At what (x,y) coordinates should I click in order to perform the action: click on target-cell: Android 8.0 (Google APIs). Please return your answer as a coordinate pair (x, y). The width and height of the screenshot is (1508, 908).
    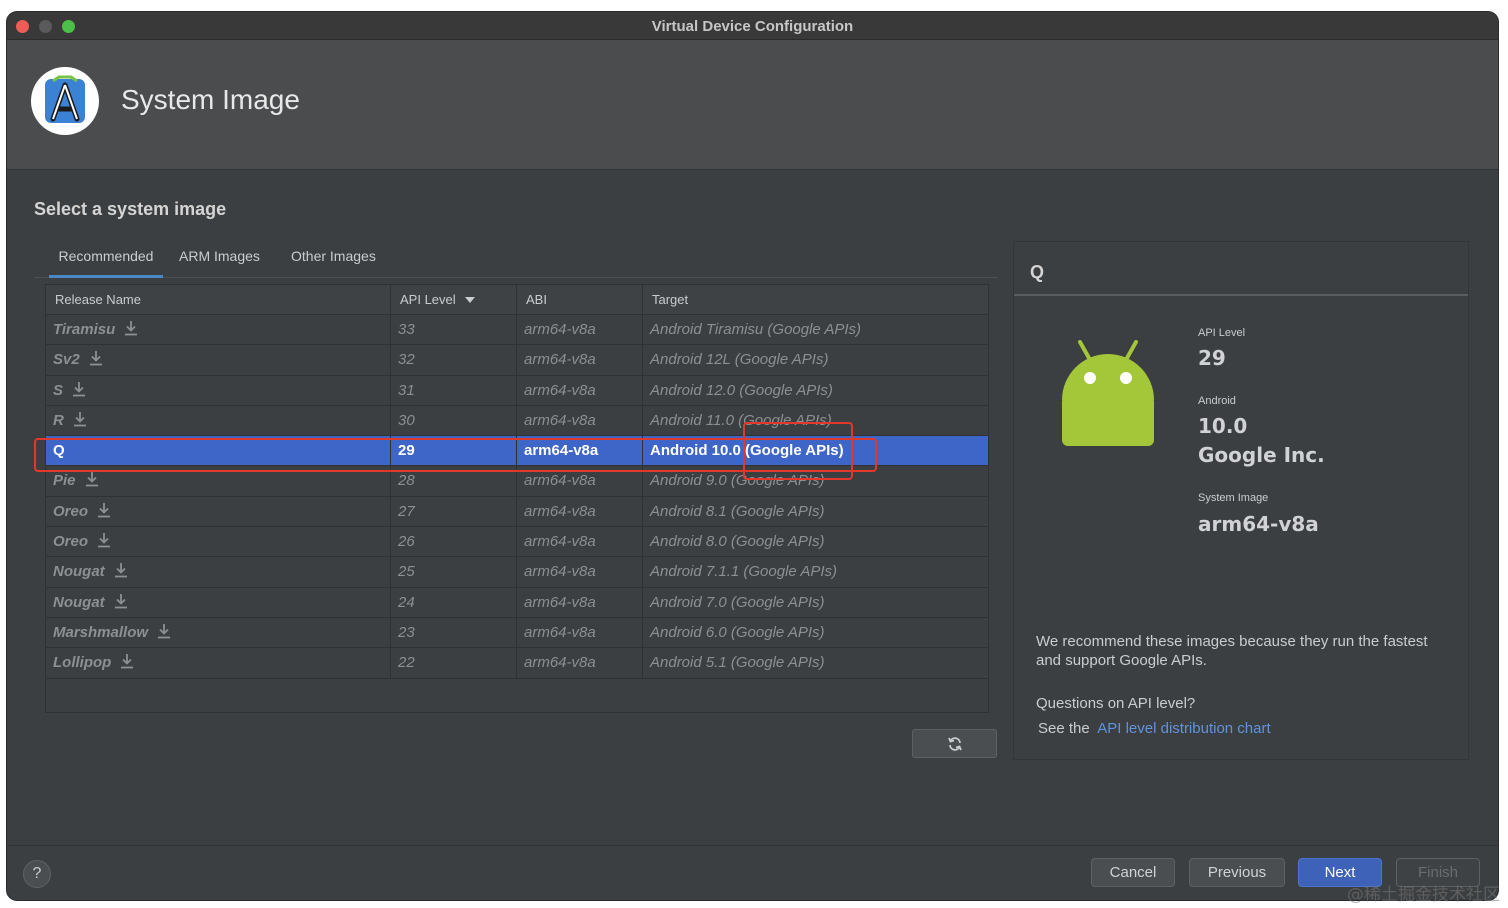
    Looking at the image, I should click on (737, 542).